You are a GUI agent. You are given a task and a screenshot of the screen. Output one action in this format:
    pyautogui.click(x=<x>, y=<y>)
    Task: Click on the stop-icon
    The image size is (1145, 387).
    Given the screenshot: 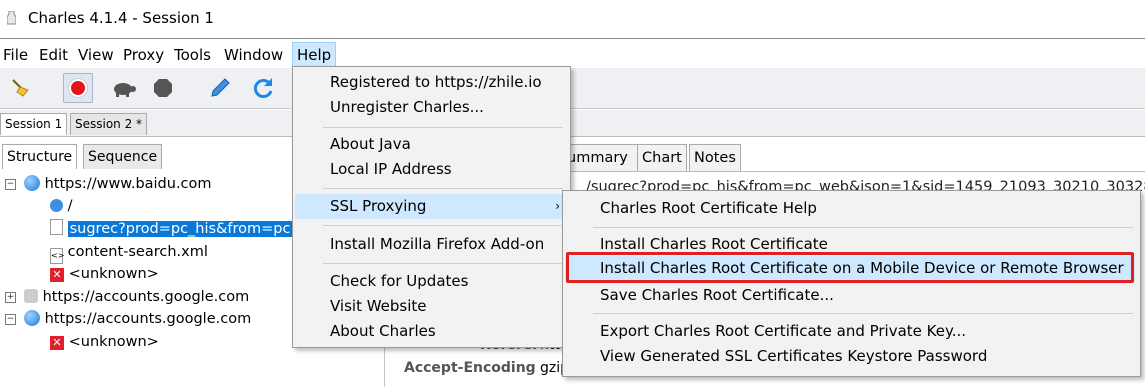 What is the action you would take?
    pyautogui.click(x=163, y=88)
    